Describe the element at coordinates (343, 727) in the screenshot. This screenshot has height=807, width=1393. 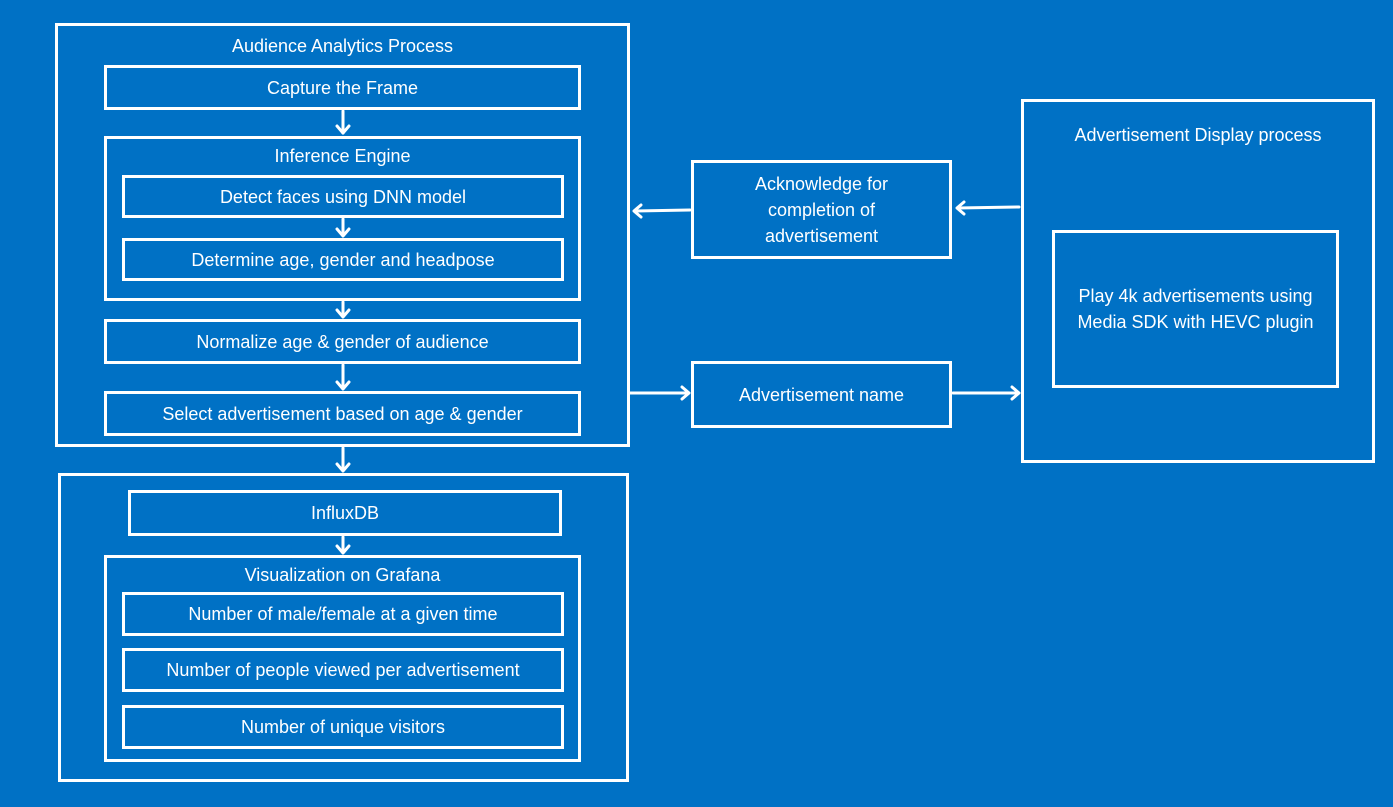
I see `grafana-item-unique-visitors: Number of unique visitors` at that location.